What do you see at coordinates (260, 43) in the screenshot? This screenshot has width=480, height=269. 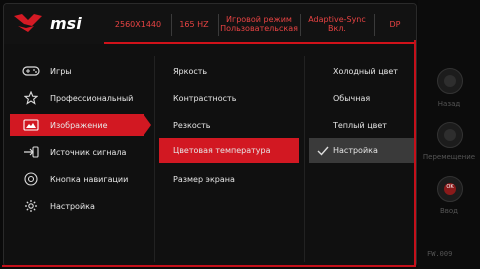 I see `header-accent-line` at bounding box center [260, 43].